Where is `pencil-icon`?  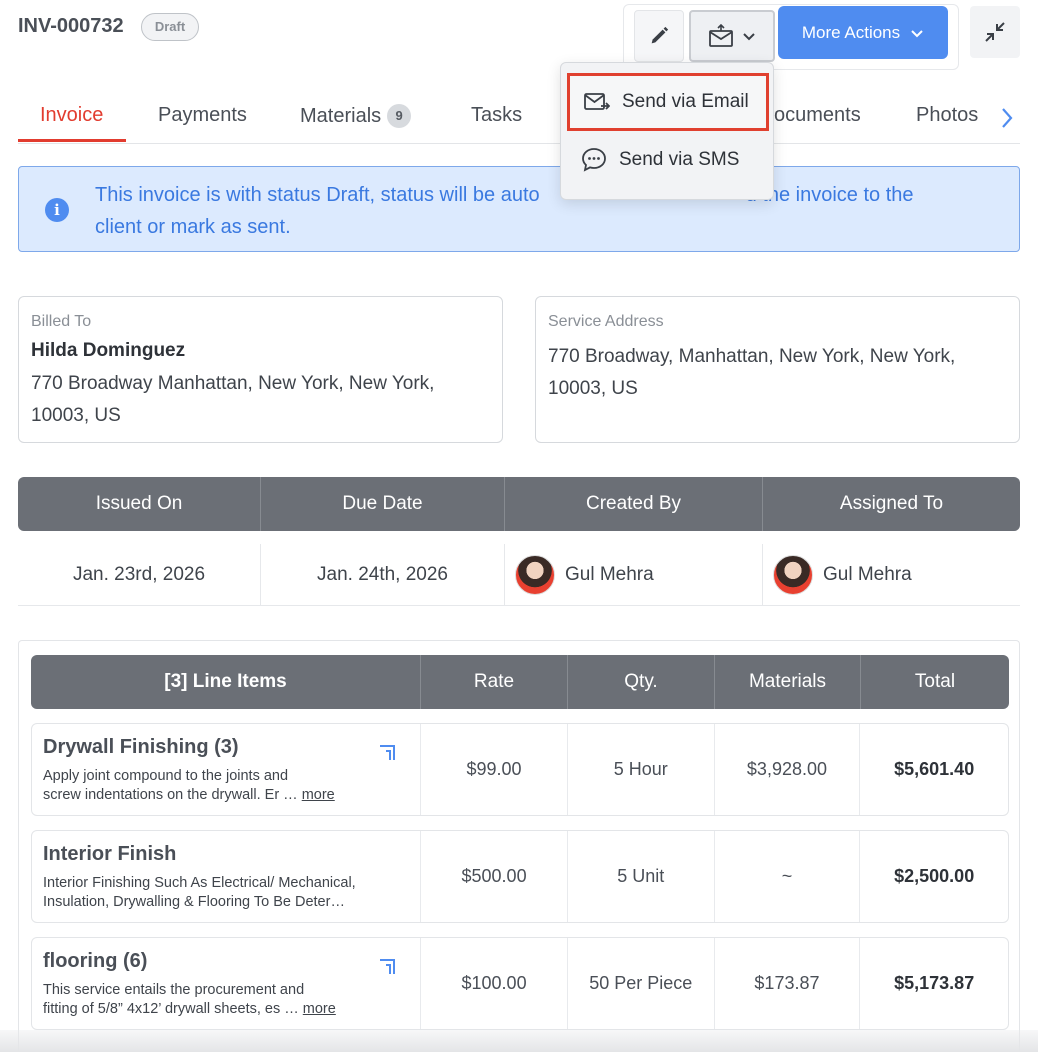
pencil-icon is located at coordinates (660, 35).